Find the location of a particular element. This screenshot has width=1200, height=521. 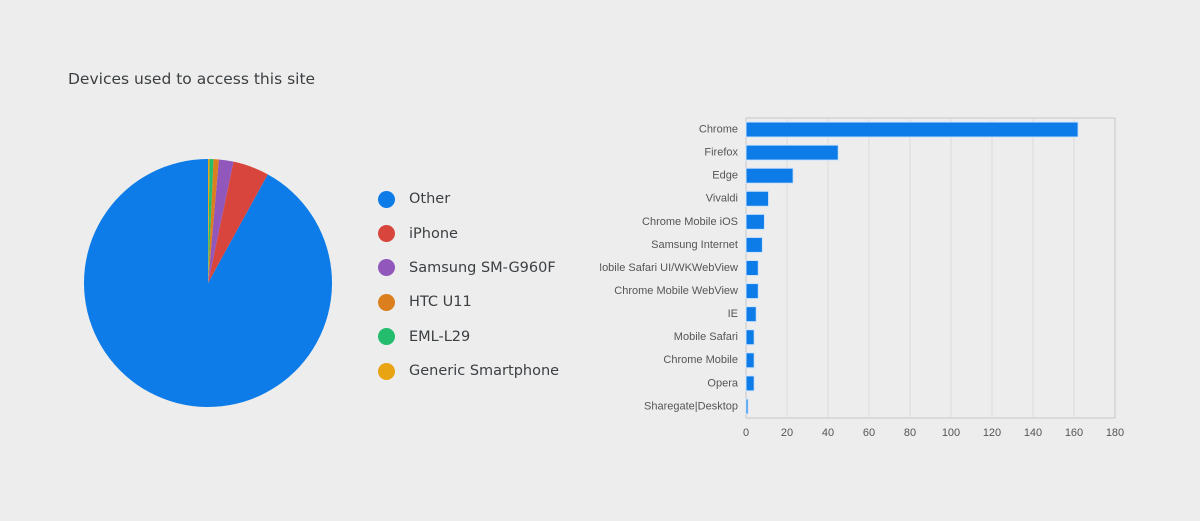

bar-category-label: IE is located at coordinates (733, 314).